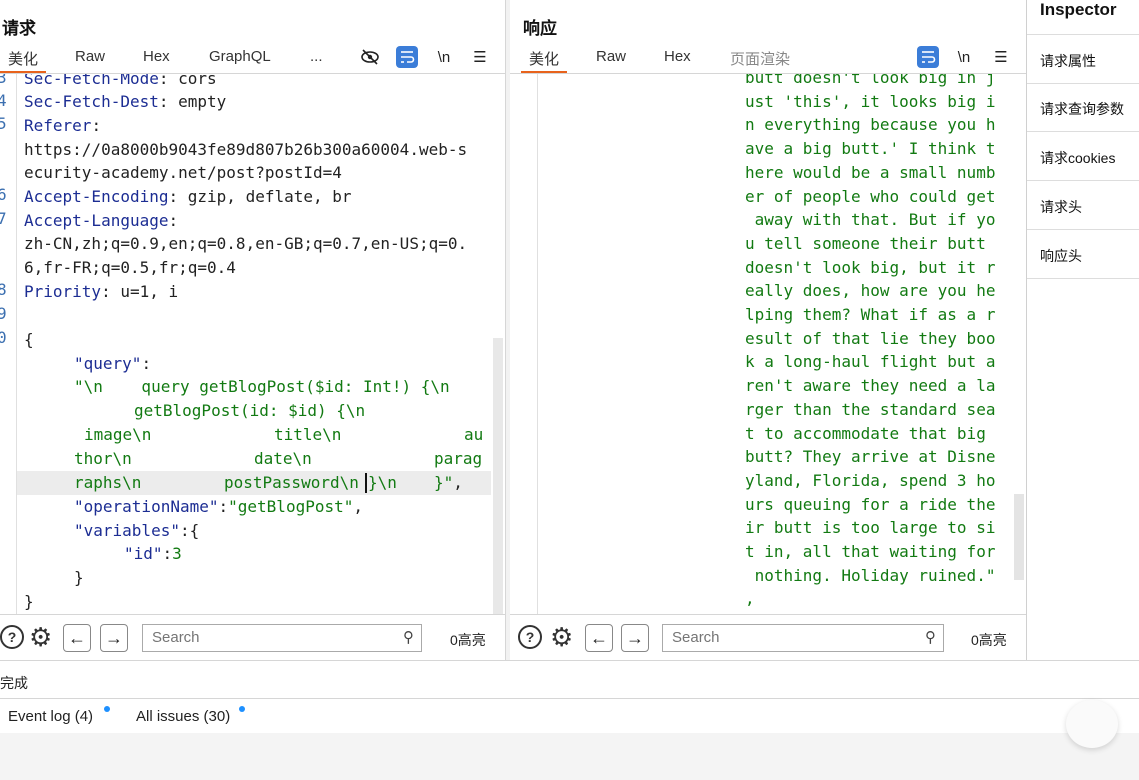  I want to click on json-operation-name: "operationName":"getBlogPost",, so click(219, 506).